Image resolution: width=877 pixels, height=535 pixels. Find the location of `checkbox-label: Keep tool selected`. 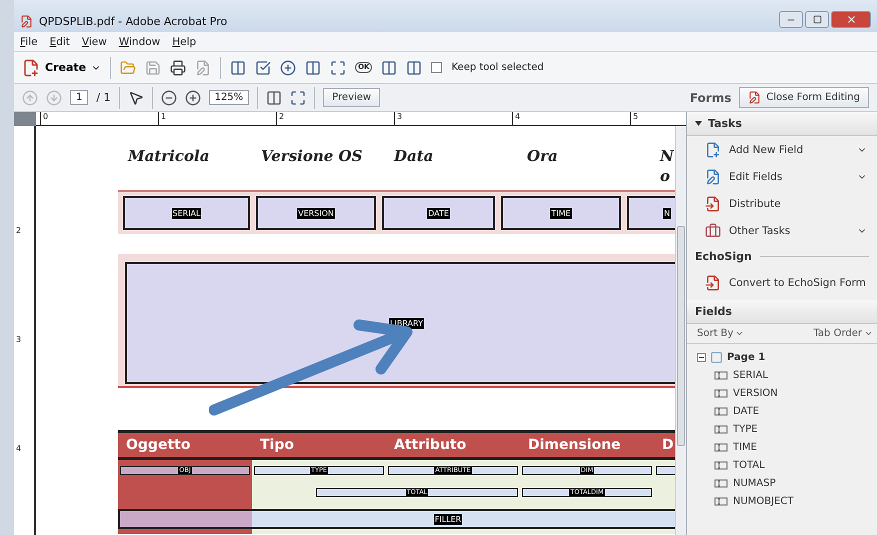

checkbox-label: Keep tool selected is located at coordinates (497, 67).